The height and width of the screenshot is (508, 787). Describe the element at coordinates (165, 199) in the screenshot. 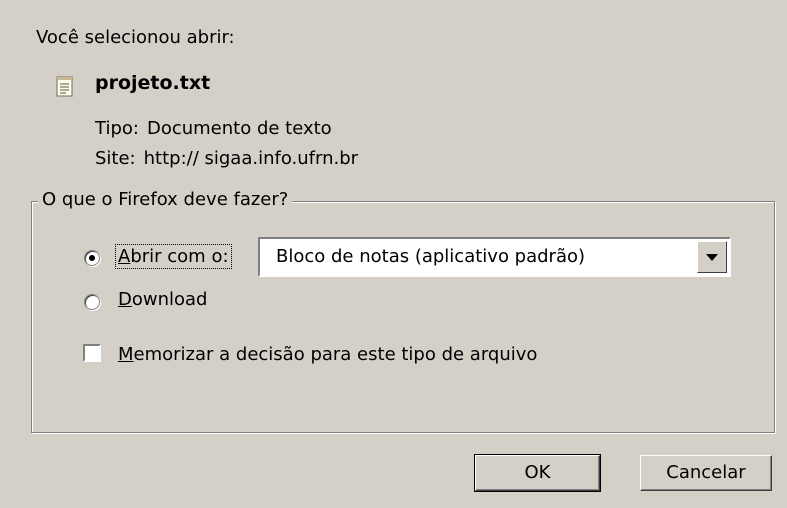

I see `group-title: O que o Firefox deve fazer?` at that location.